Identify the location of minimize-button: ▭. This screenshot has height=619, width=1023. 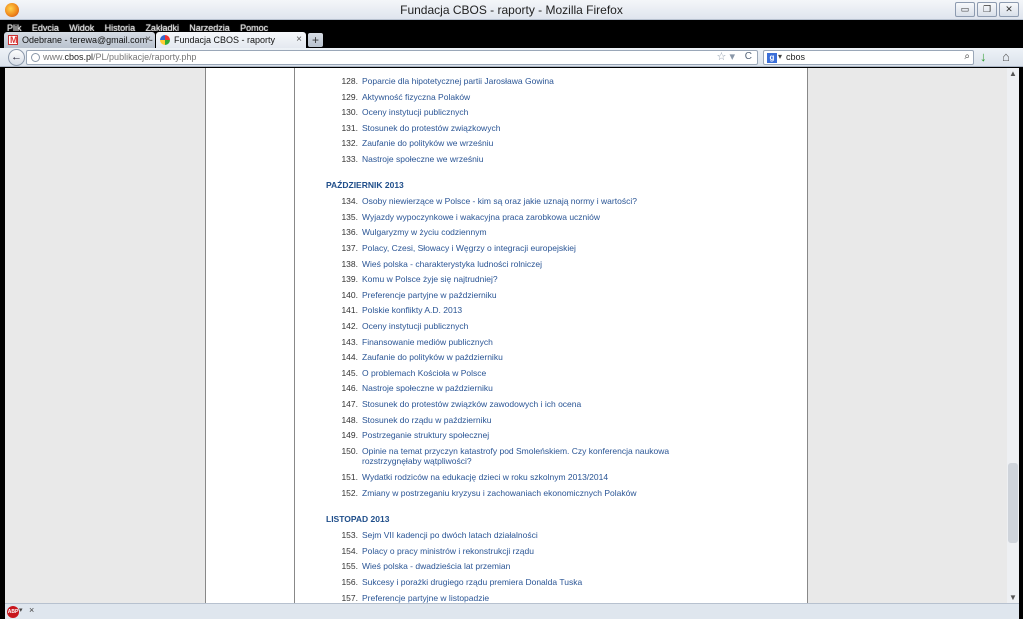
(965, 9).